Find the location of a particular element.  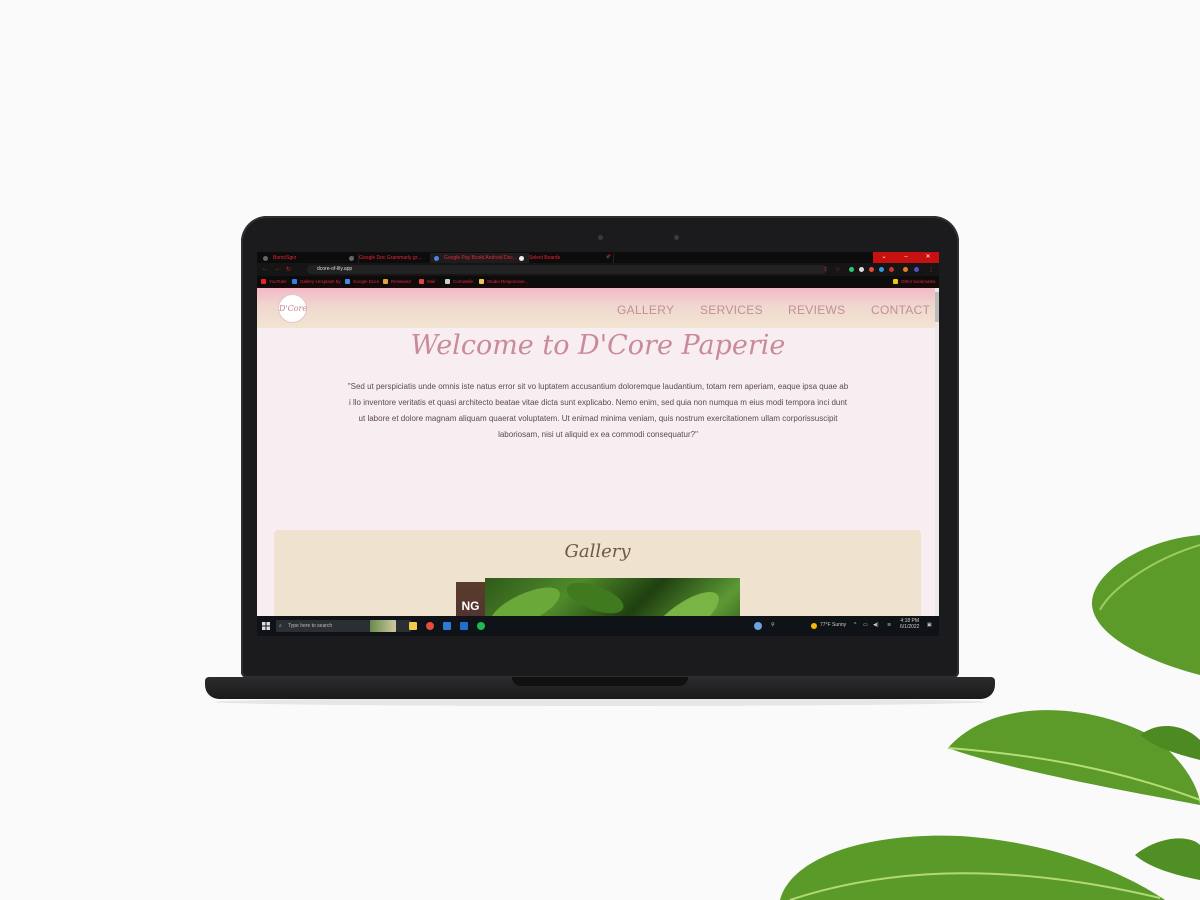

browser-toolbar: ← → ↻ dcore-of-lily.app ⇪ ☆ ⋮ is located at coordinates (598, 269).